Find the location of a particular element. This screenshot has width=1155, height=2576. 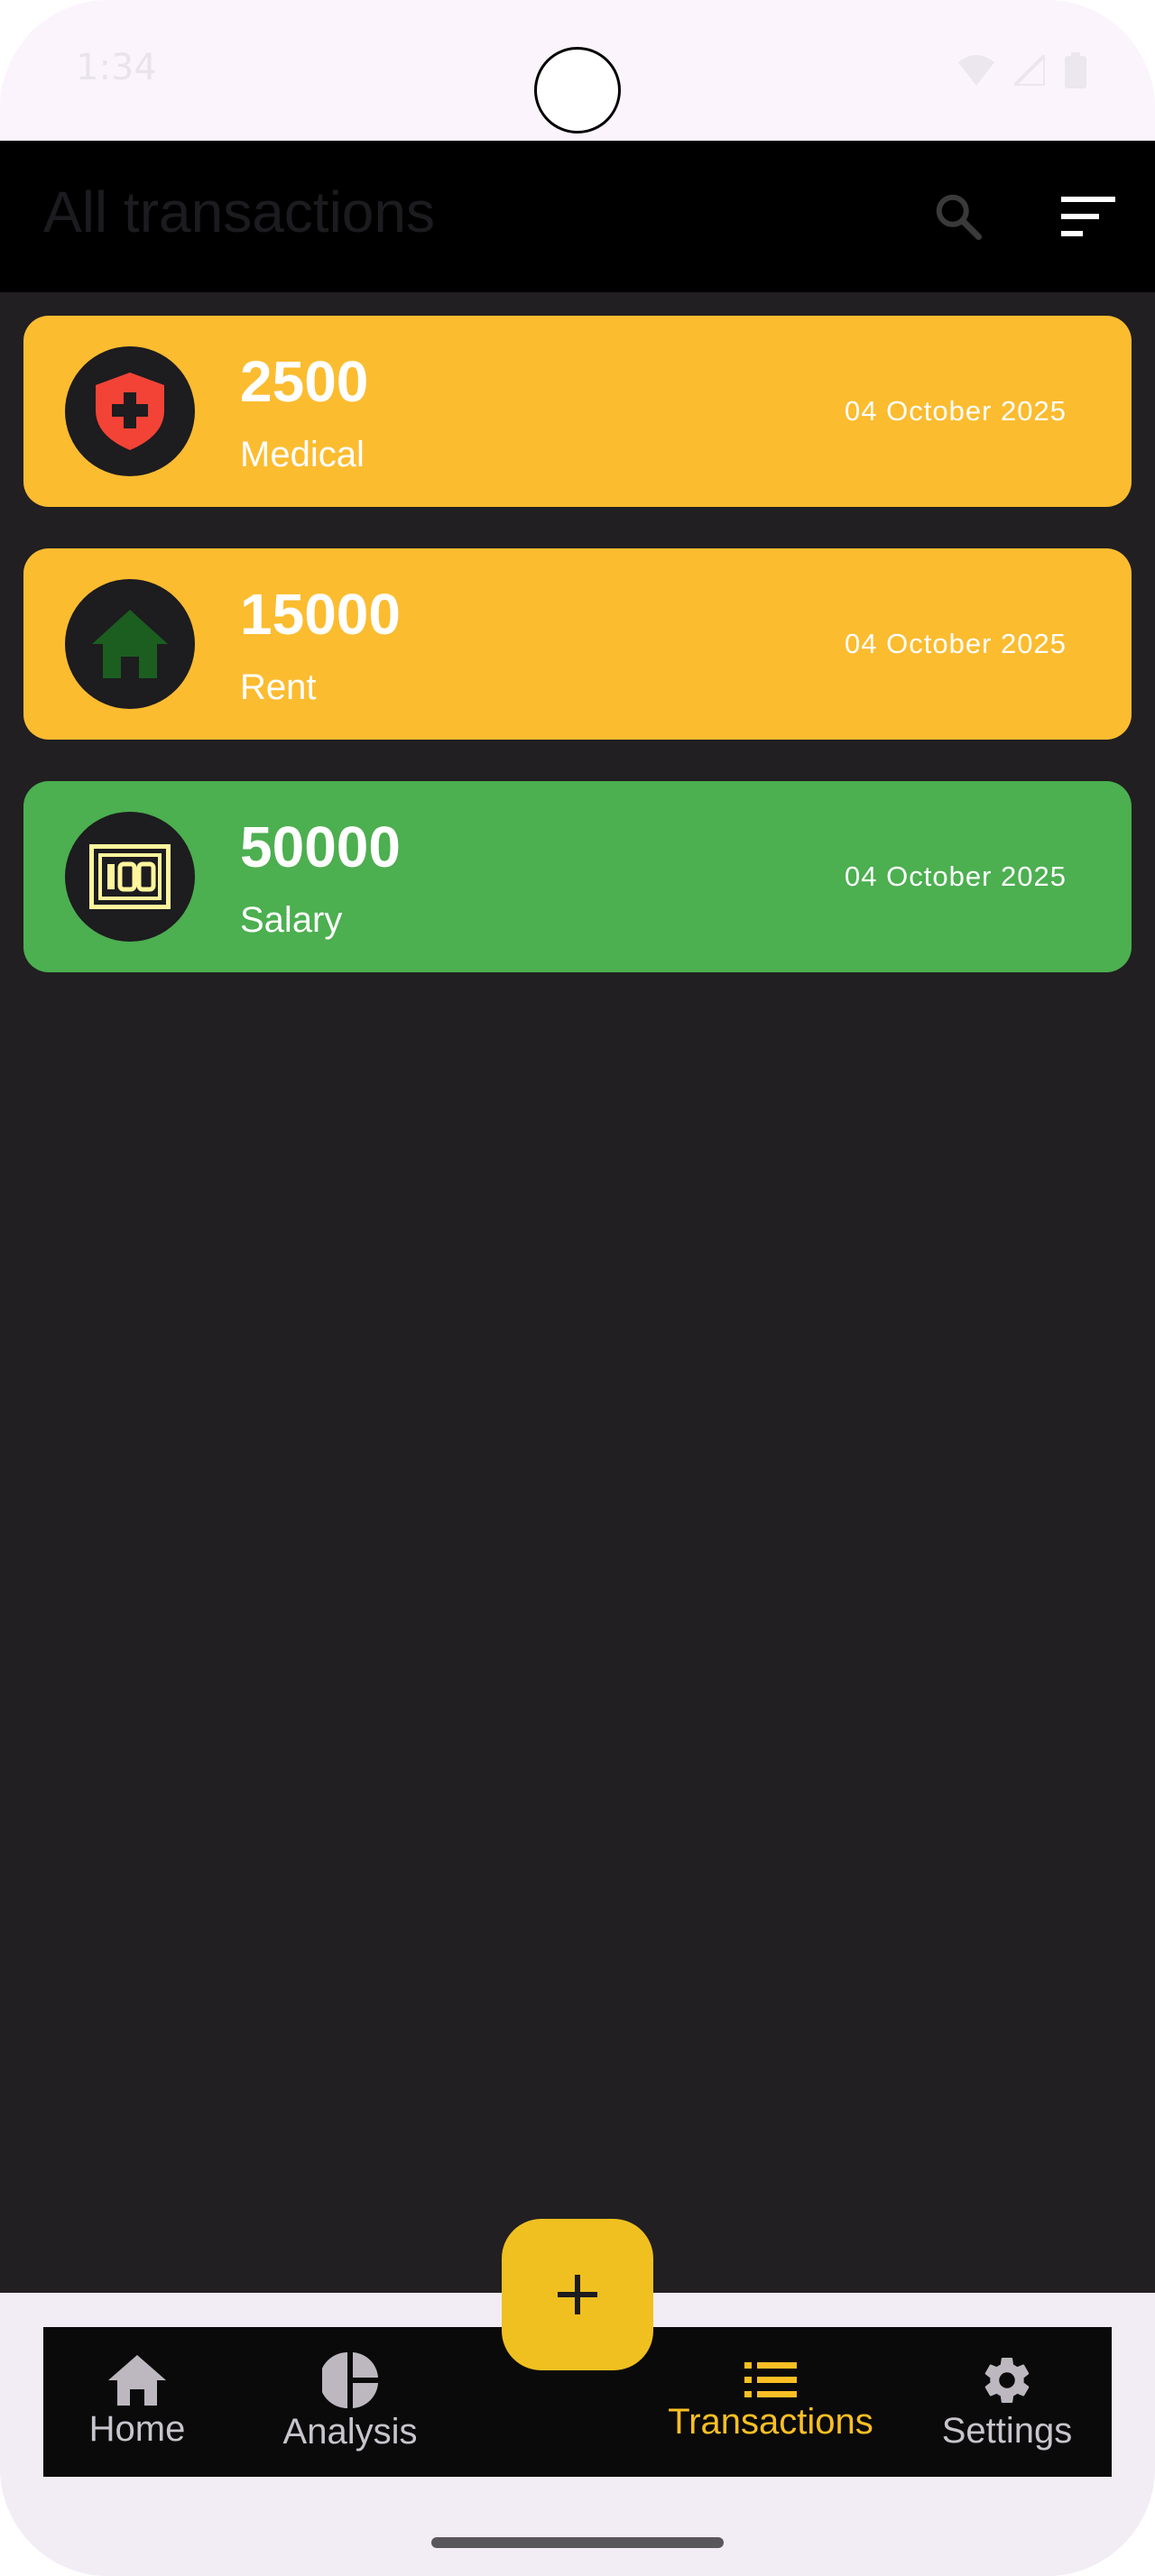

transaction-amount: 15000 is located at coordinates (320, 615).